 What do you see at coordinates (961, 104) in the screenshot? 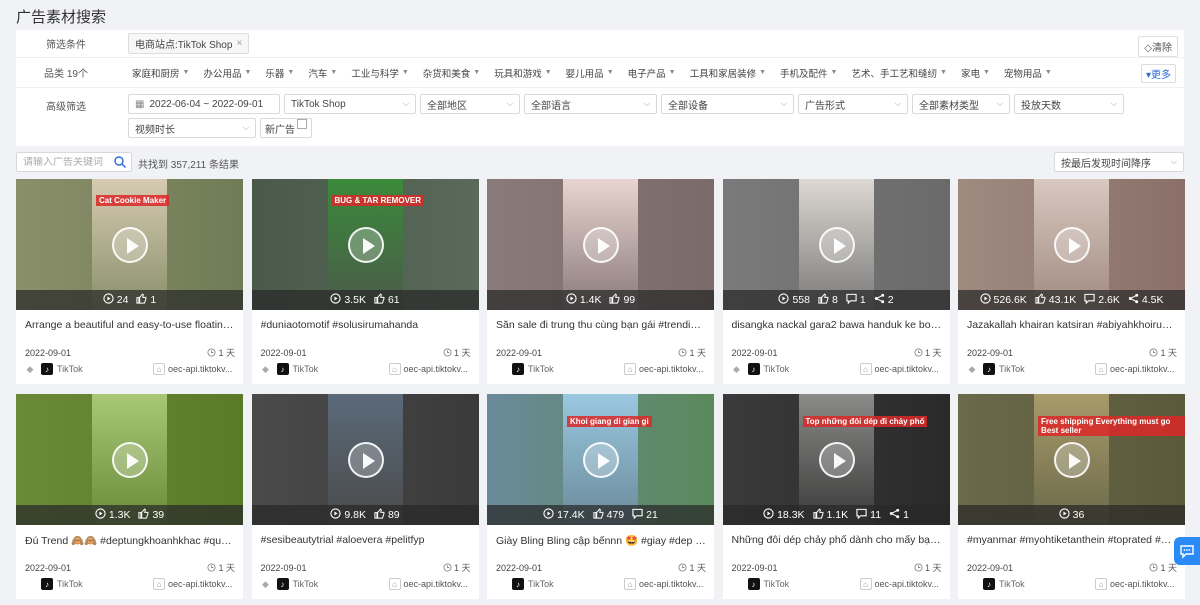
I see `select-material-type: 全部素材类型 ⌵` at bounding box center [961, 104].